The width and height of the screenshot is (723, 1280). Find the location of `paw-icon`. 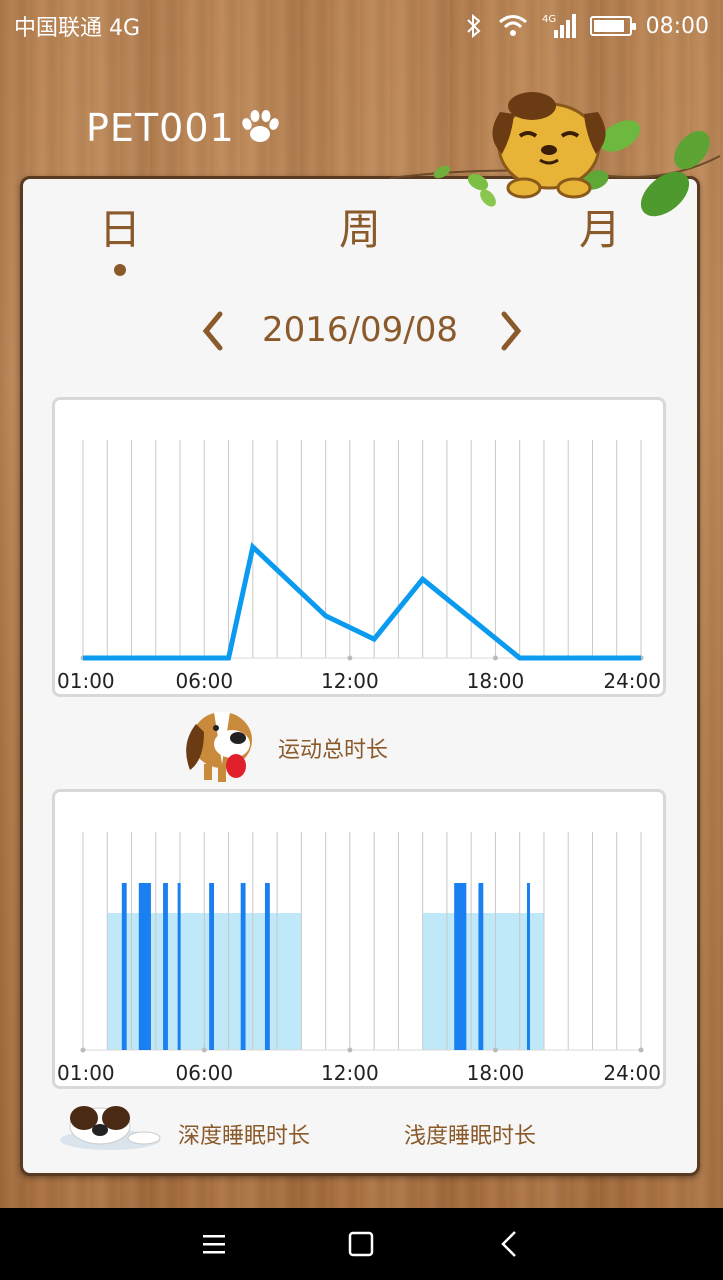

paw-icon is located at coordinates (260, 126).